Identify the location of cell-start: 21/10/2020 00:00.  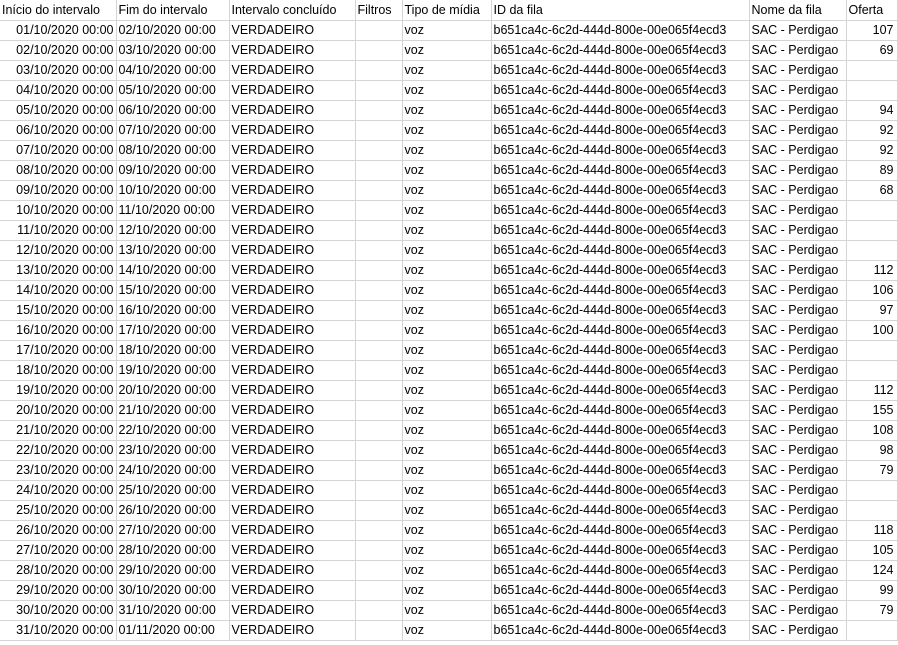
(58, 430).